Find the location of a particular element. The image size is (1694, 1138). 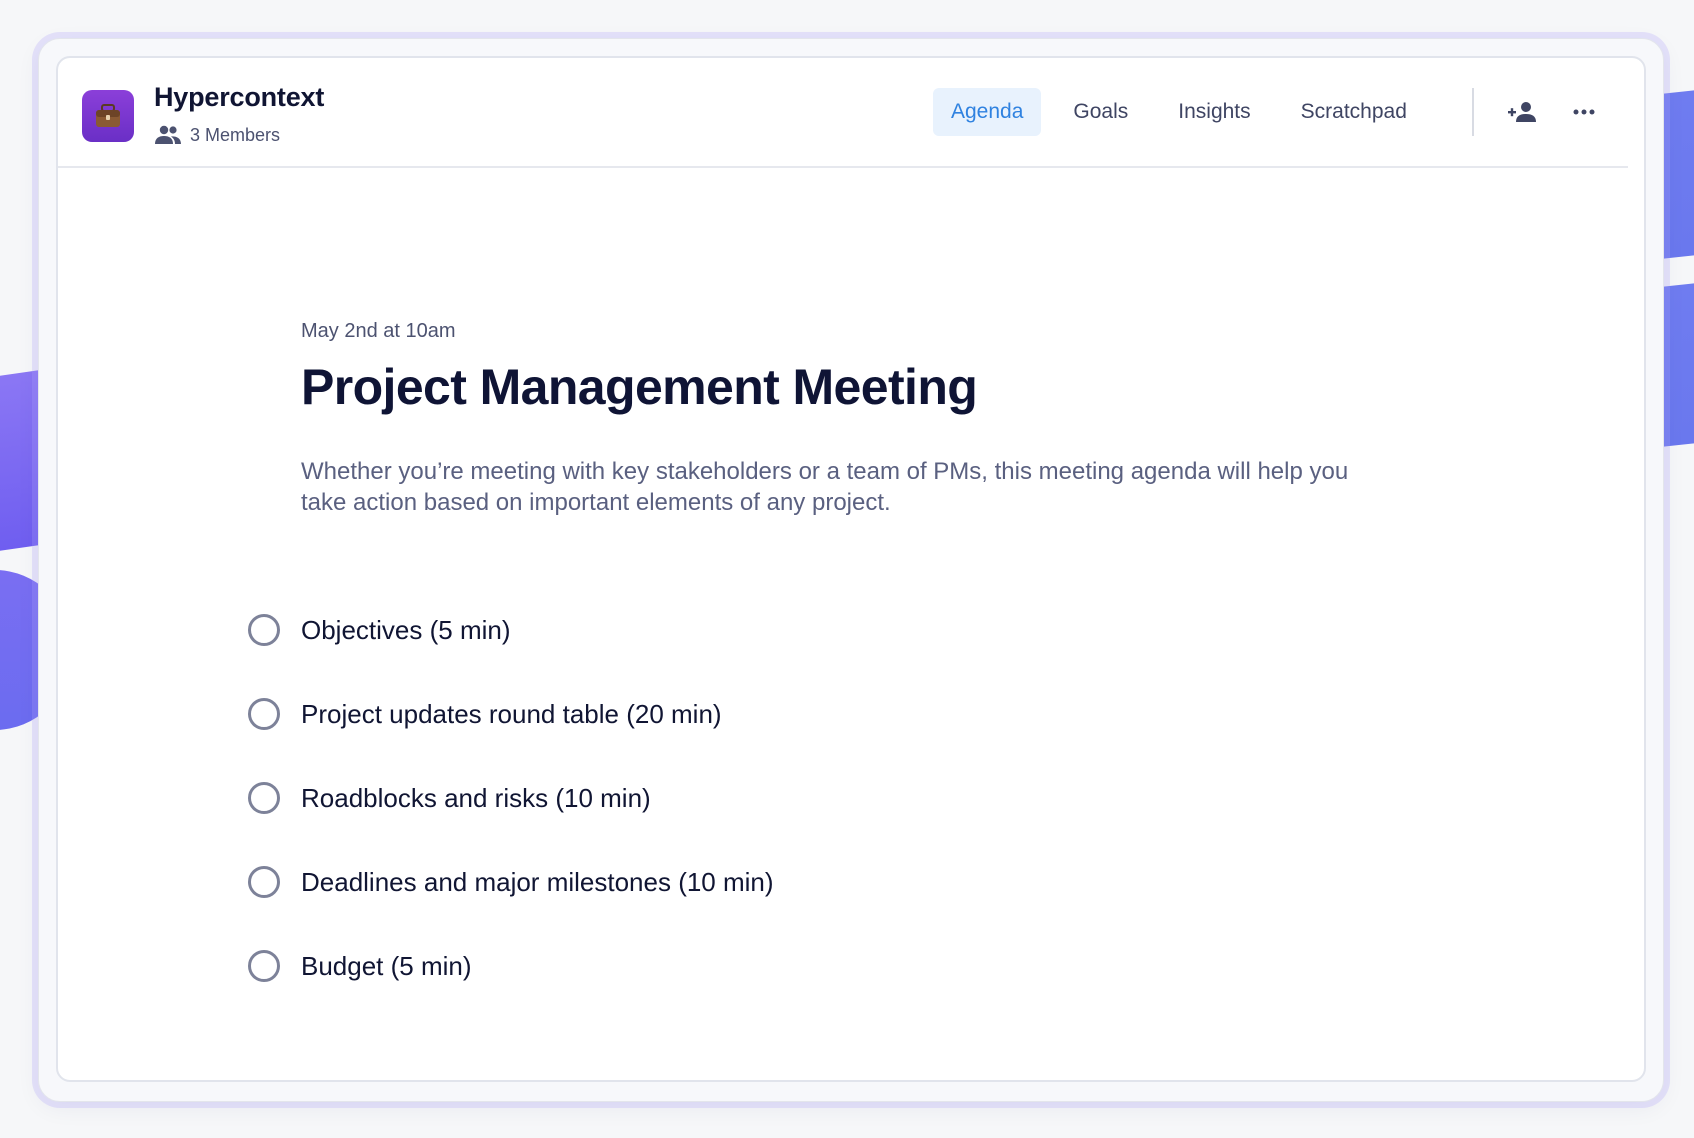

tab-agenda: Agenda is located at coordinates (987, 112).